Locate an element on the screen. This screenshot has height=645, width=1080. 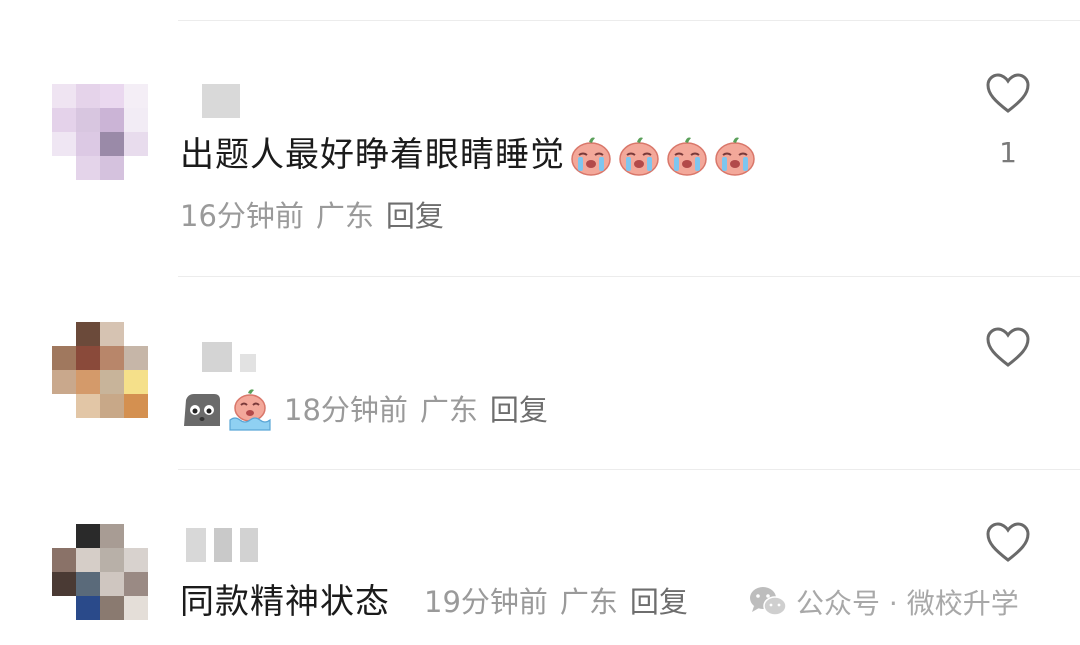
comment-time: 18分钟前 is located at coordinates (346, 410).